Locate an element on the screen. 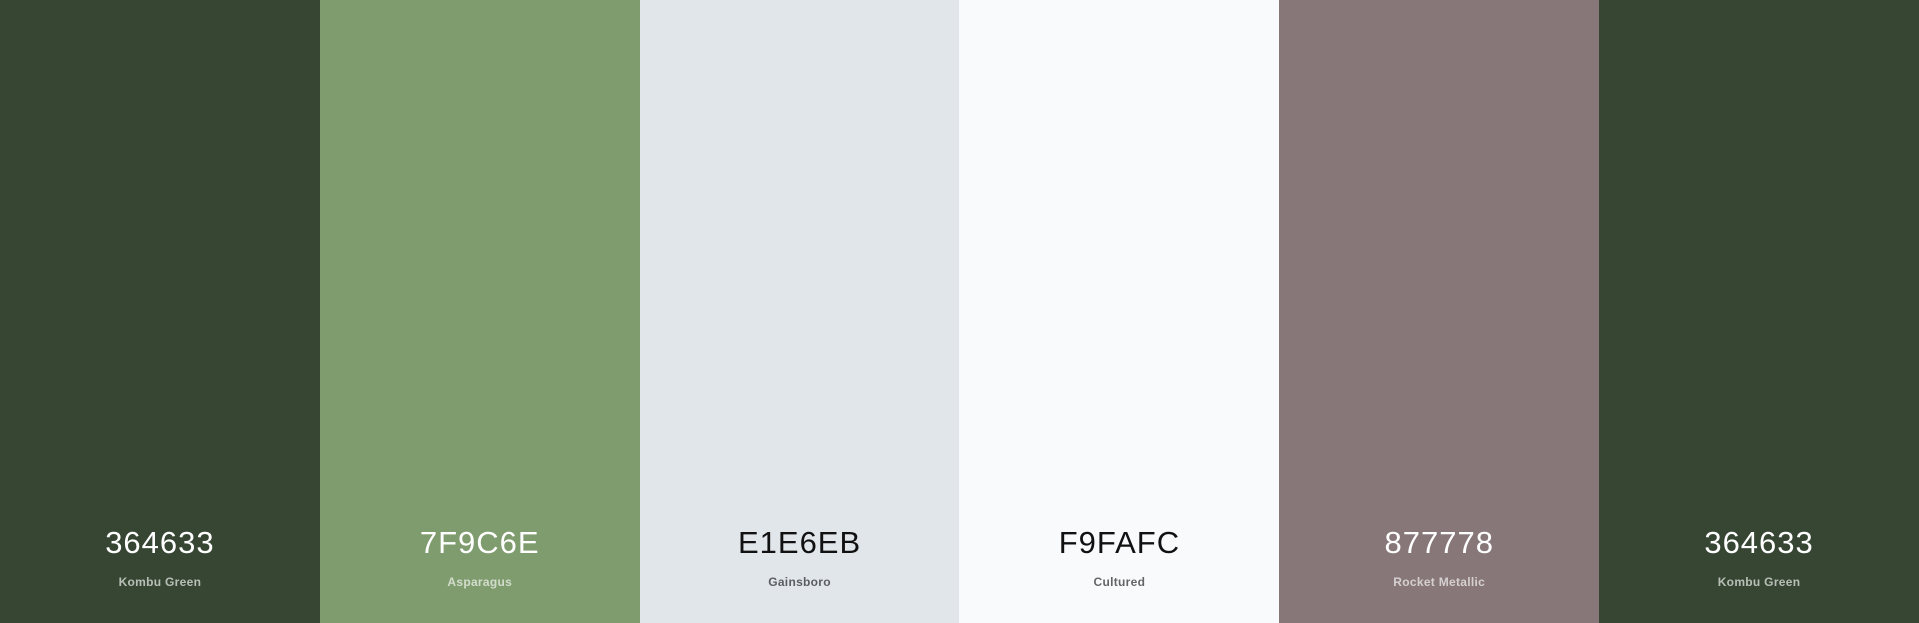 The height and width of the screenshot is (623, 1919). swatch-color-name: Cultured is located at coordinates (1119, 582).